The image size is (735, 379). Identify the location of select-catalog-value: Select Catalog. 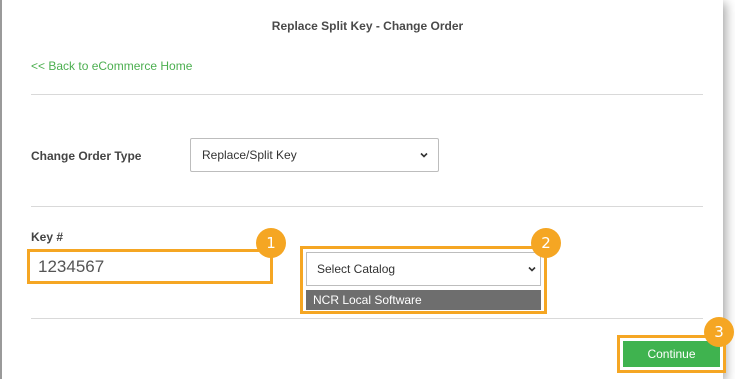
(356, 269).